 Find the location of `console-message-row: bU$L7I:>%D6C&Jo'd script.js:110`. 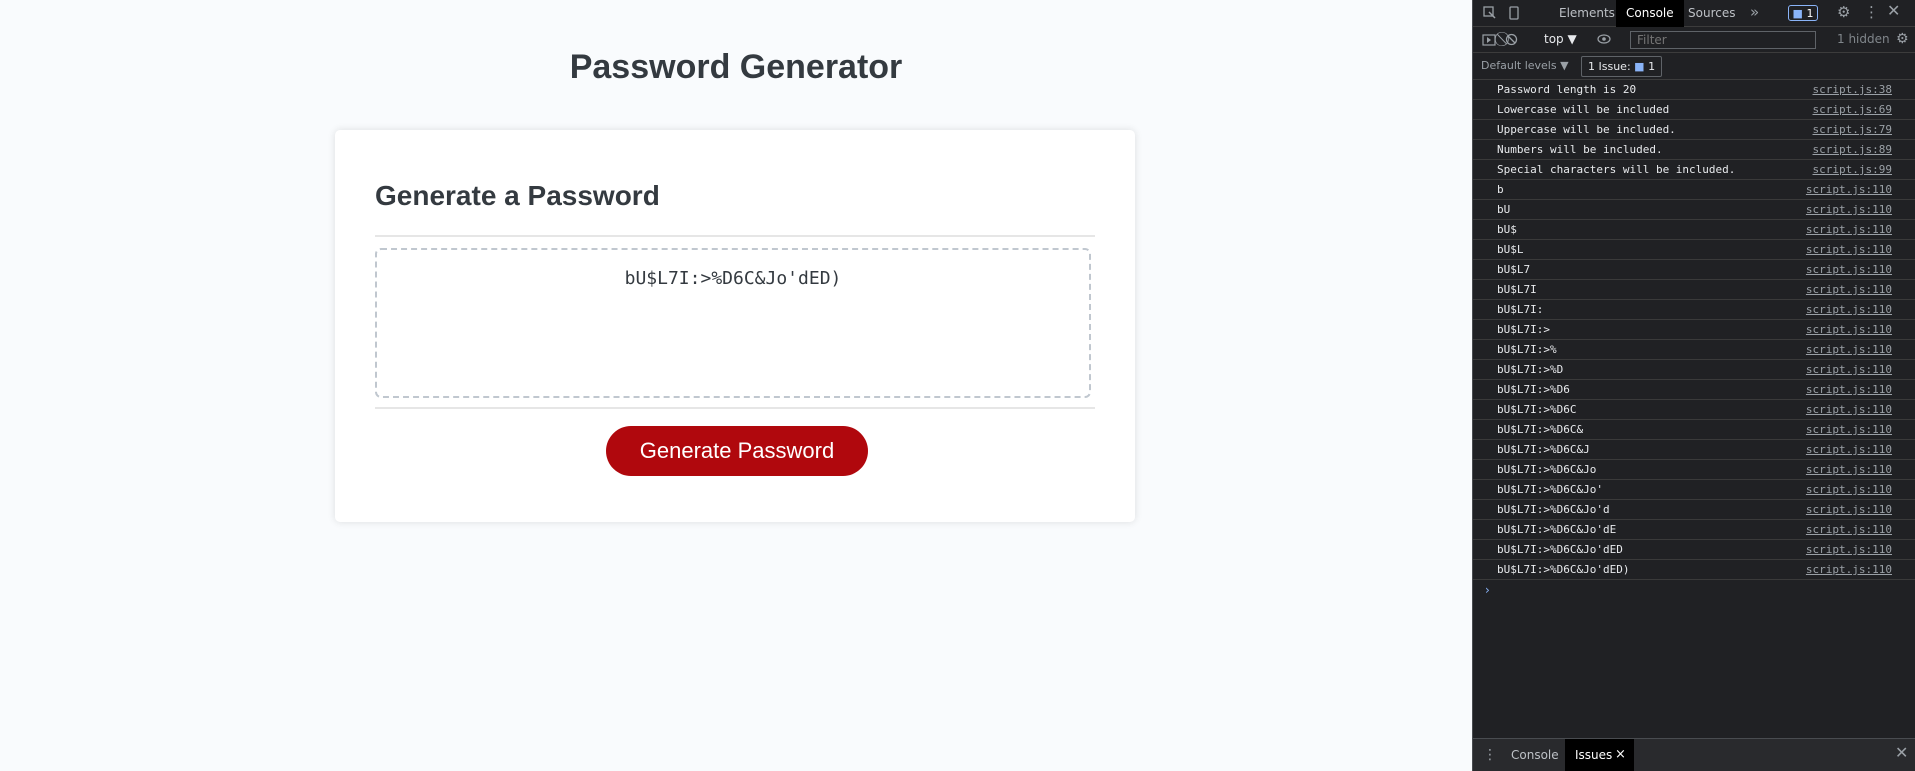

console-message-row: bU$L7I:>%D6C&Jo'd script.js:110 is located at coordinates (1694, 510).